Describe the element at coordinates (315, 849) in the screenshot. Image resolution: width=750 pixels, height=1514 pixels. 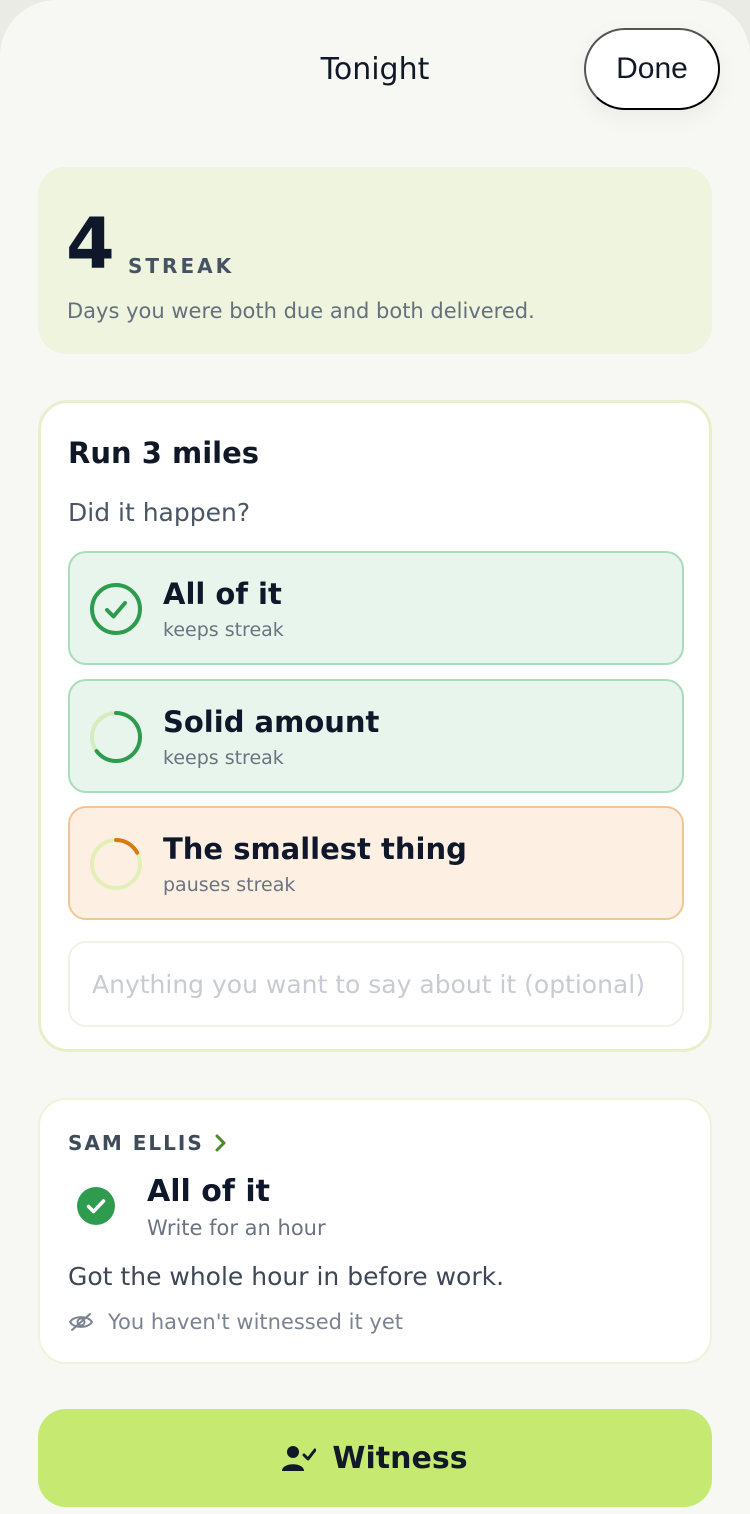
I see `option-title: The smallest thing` at that location.